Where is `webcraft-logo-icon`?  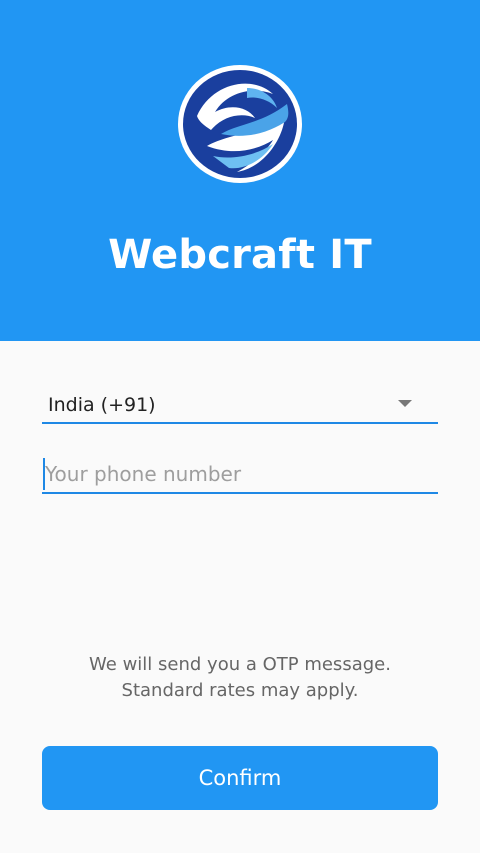
webcraft-logo-icon is located at coordinates (240, 124).